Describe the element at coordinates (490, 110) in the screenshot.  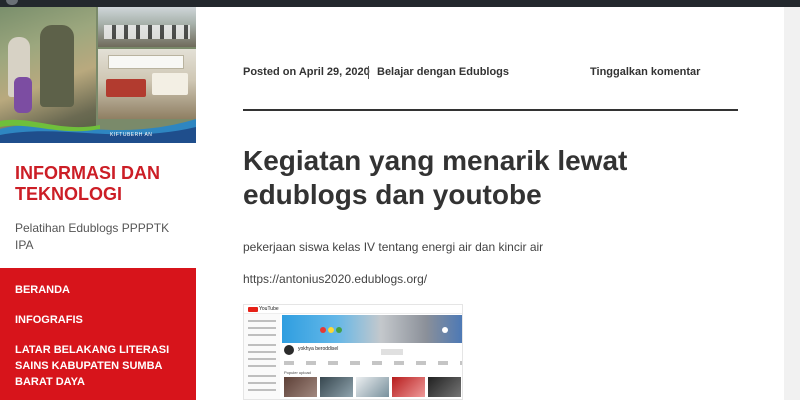
I see `title-divider` at that location.